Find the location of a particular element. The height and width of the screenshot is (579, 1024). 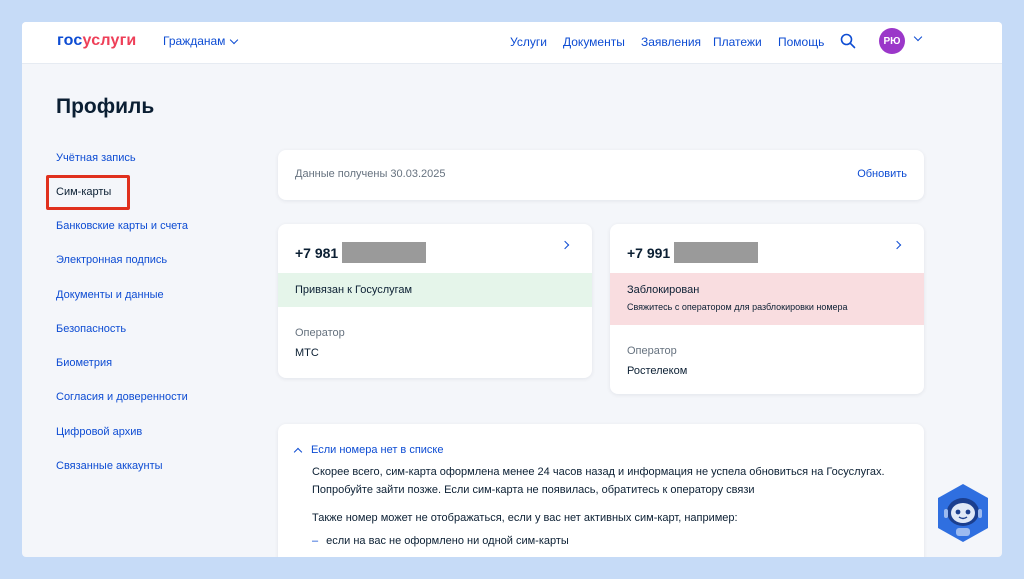

audience-label: Гражданам is located at coordinates (194, 41).